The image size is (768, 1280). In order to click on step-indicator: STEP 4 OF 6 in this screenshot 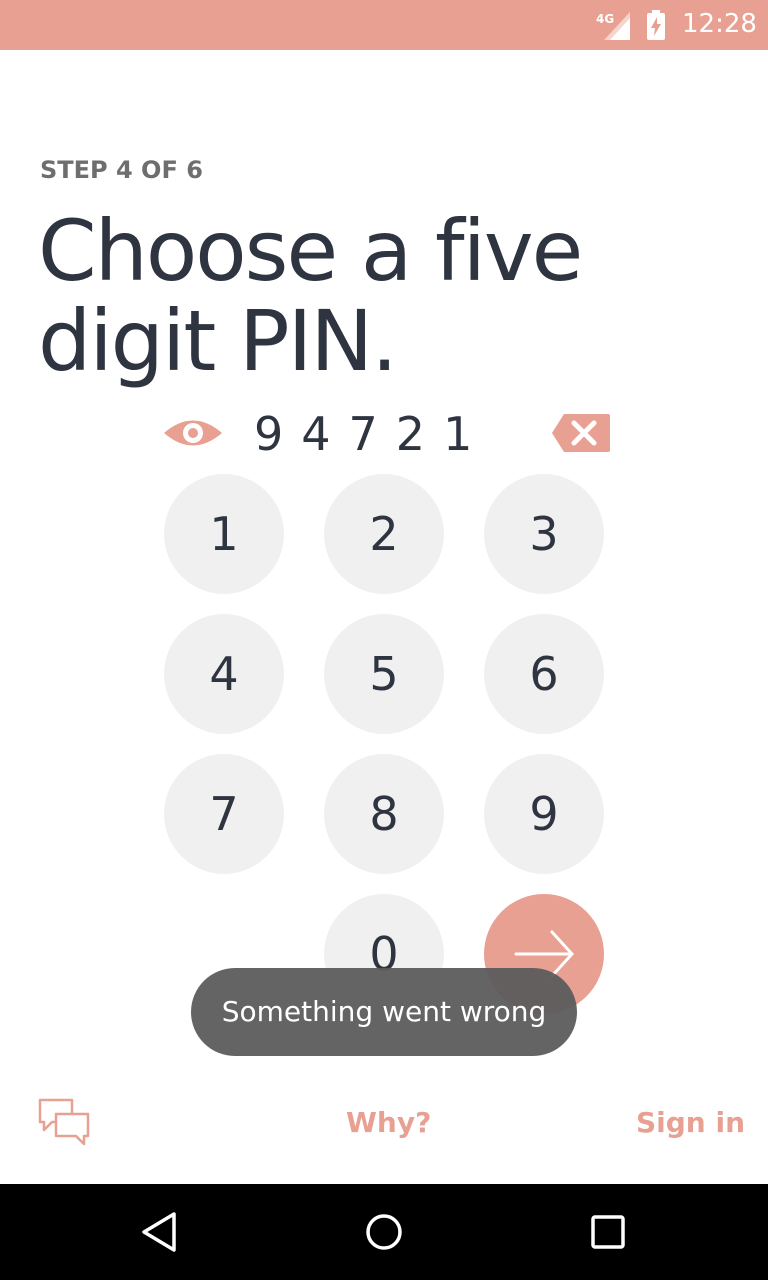, I will do `click(121, 170)`.